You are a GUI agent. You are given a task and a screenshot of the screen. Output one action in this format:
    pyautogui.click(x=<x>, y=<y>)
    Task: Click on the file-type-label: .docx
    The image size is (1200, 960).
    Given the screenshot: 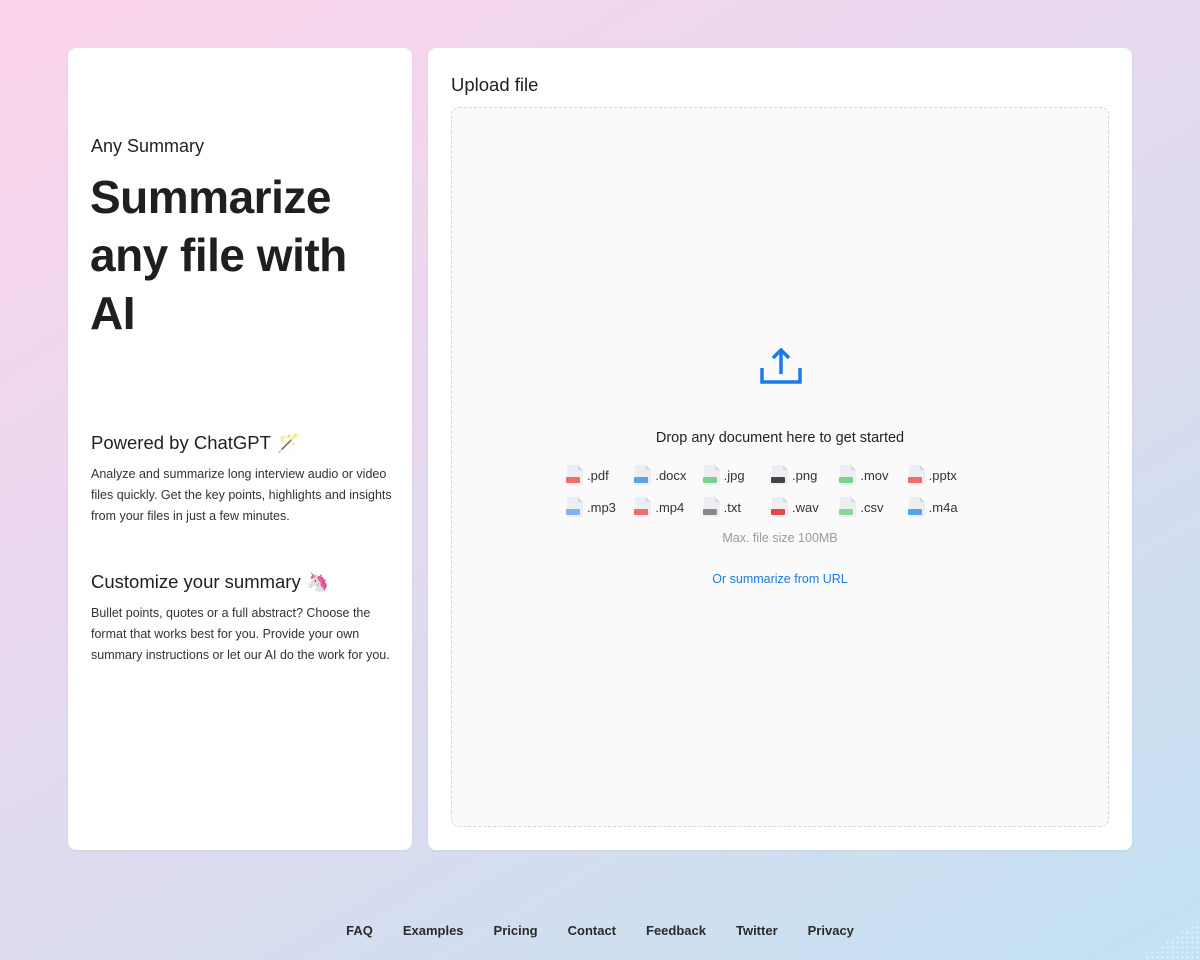 What is the action you would take?
    pyautogui.click(x=671, y=475)
    